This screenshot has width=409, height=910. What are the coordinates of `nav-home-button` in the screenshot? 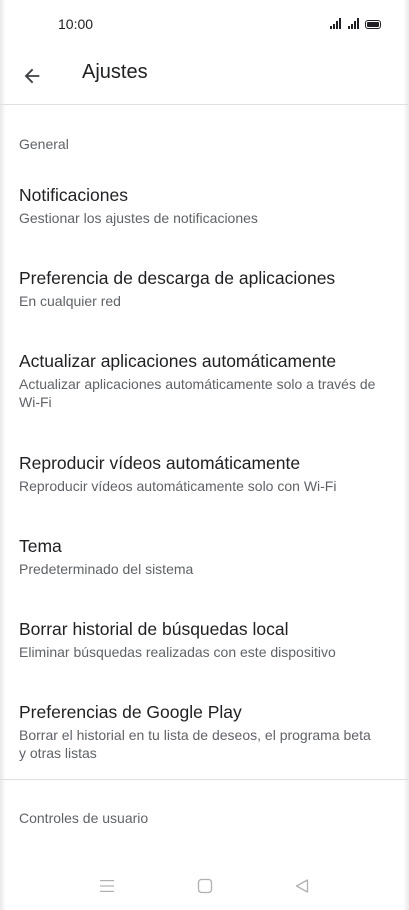 It's located at (205, 886).